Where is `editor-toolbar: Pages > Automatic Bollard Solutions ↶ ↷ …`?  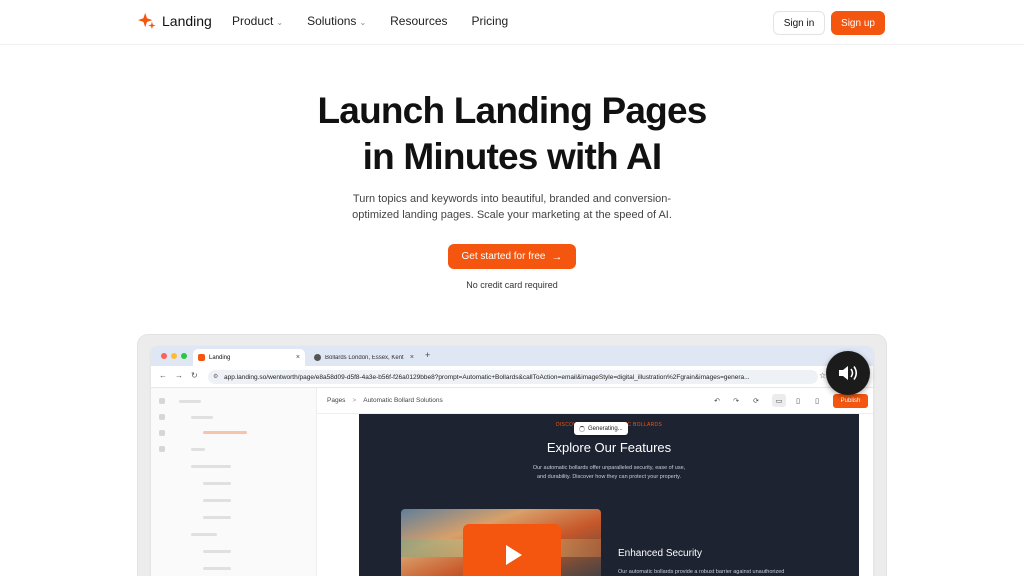 editor-toolbar: Pages > Automatic Bollard Solutions ↶ ↷ … is located at coordinates (595, 401).